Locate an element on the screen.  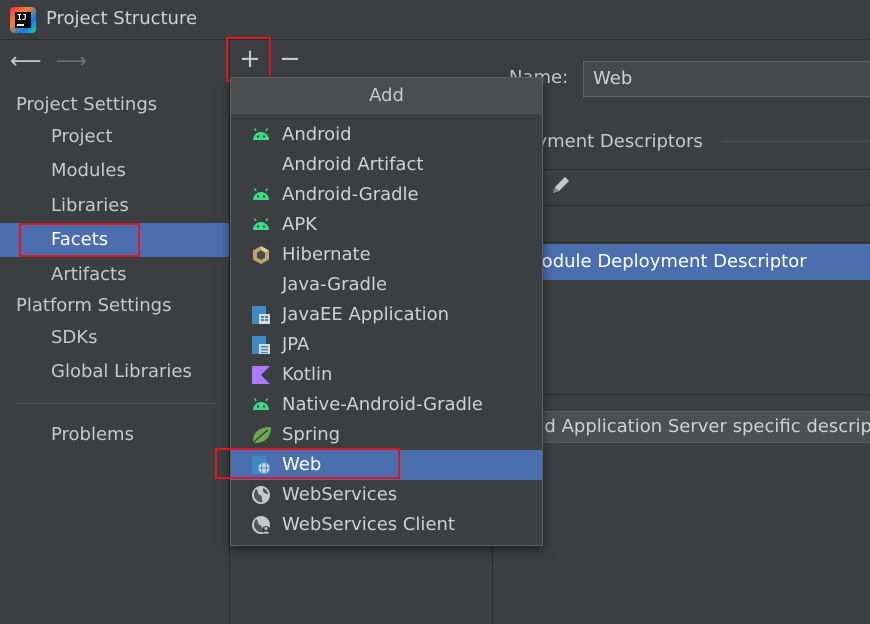
facets-highlight-box is located at coordinates (79, 240).